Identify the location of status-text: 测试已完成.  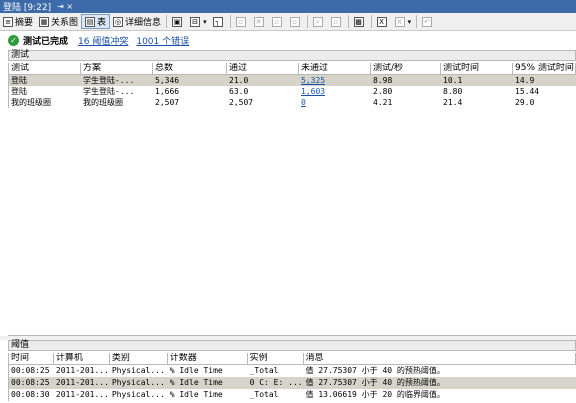
(46, 41).